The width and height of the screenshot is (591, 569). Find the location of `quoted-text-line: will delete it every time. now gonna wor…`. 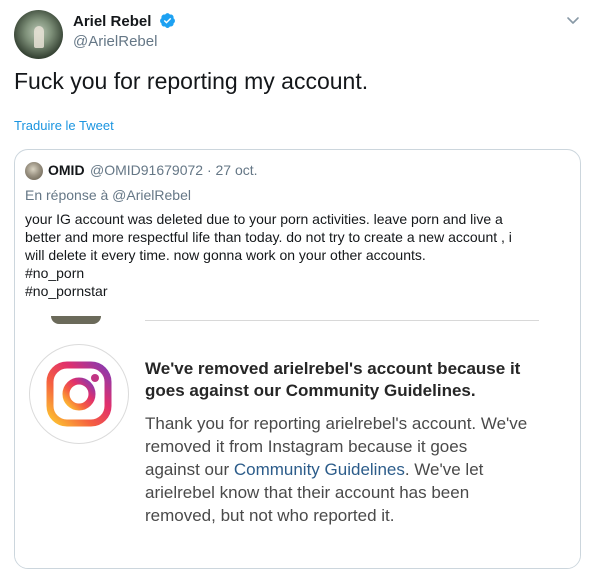

quoted-text-line: will delete it every time. now gonna wor… is located at coordinates (225, 255).